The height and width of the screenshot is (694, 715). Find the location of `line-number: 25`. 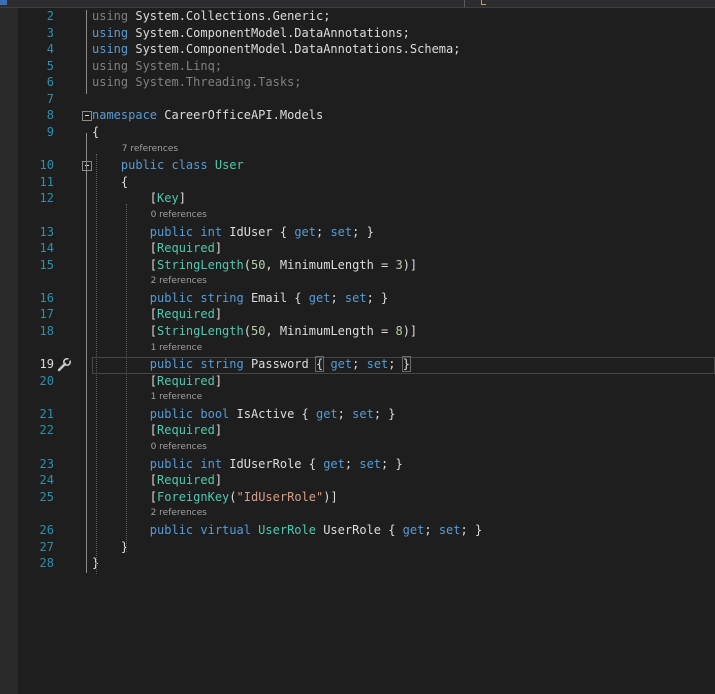

line-number: 25 is located at coordinates (46, 497).